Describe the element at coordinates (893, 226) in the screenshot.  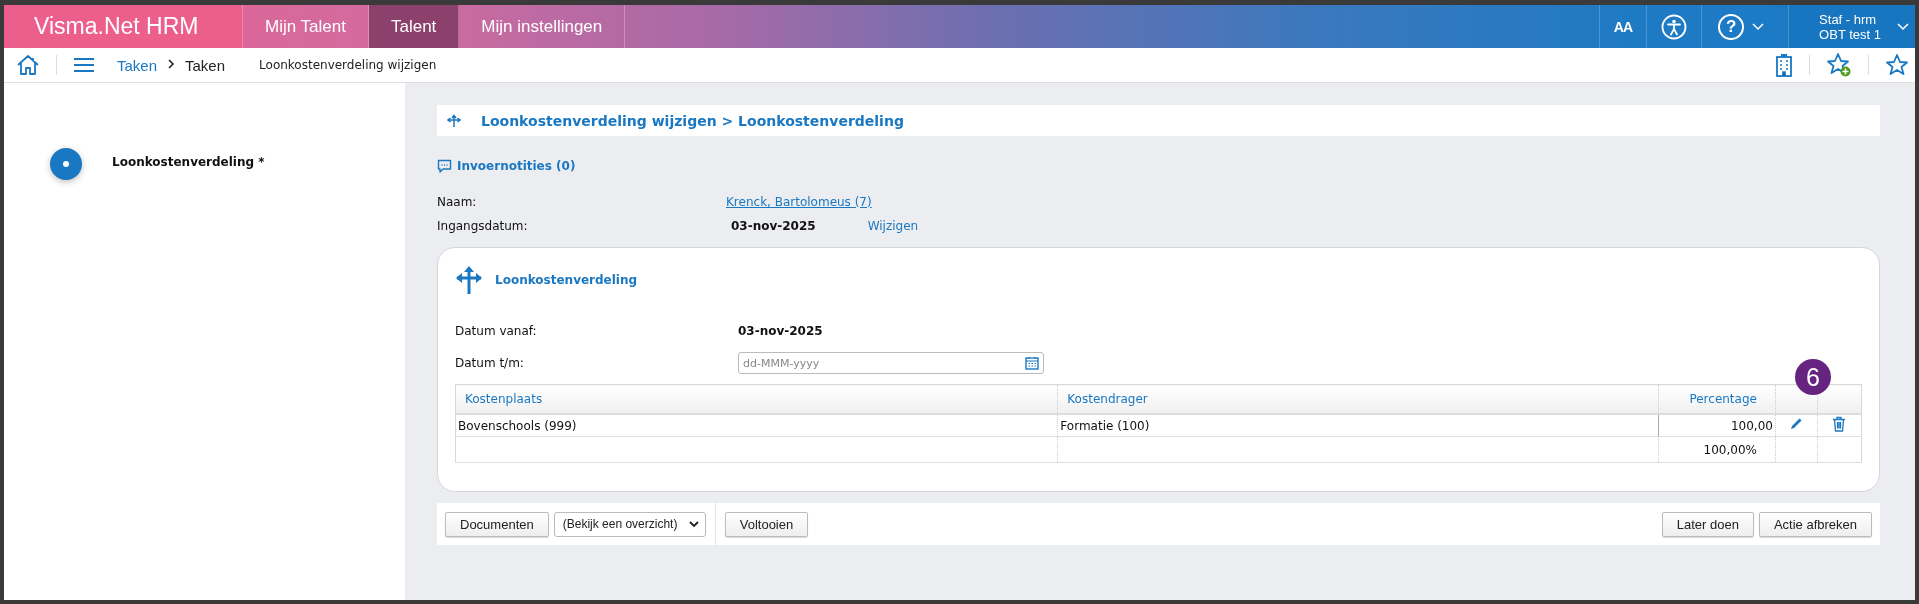
I see `change-link: Wijzigen` at that location.